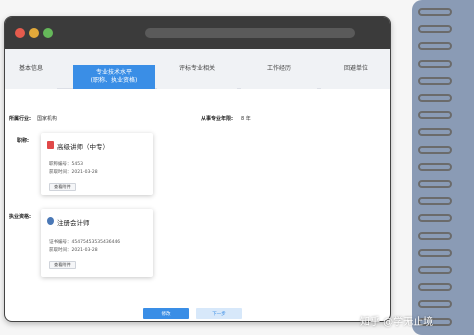  Describe the element at coordinates (50, 221) in the screenshot. I see `badge-icon` at that location.